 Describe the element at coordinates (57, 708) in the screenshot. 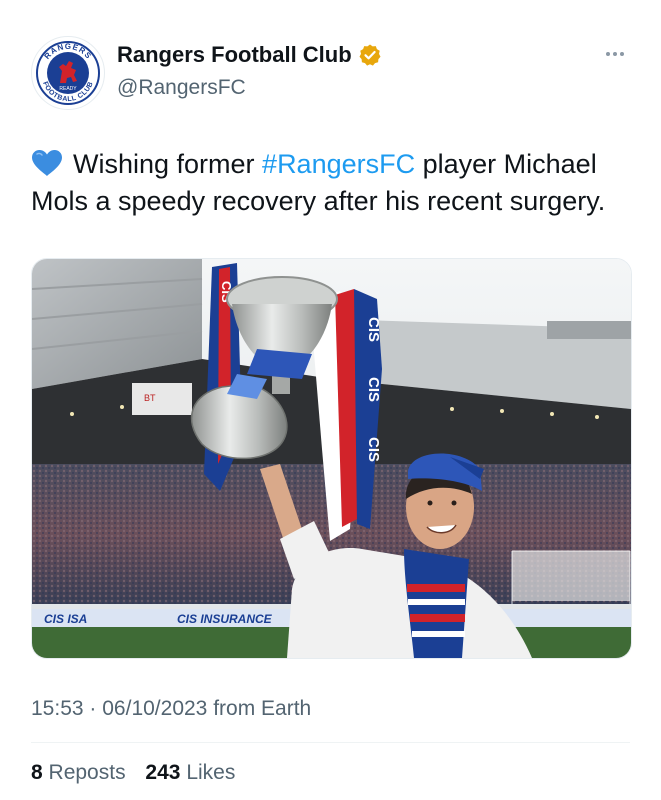

I see `tweet-time: 15:53` at that location.